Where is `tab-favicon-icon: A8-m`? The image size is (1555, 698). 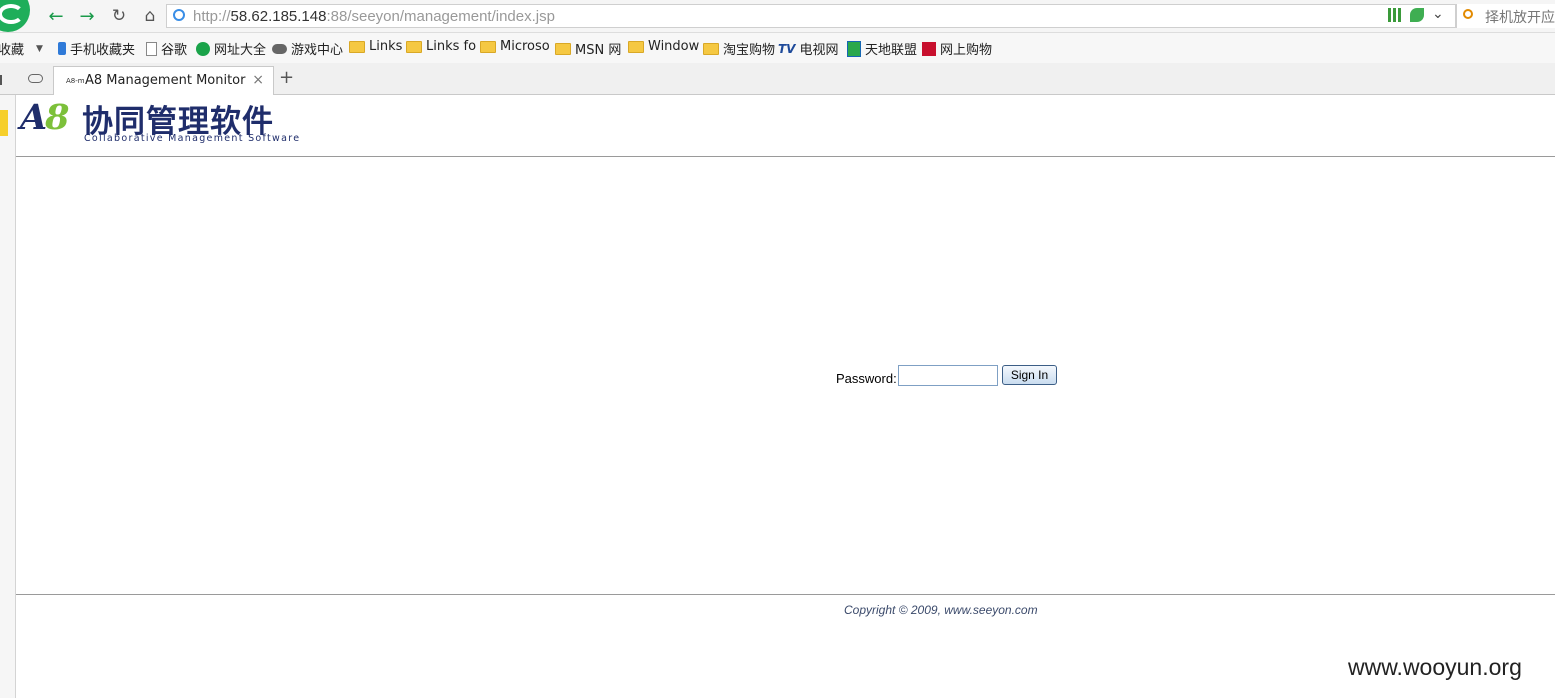 tab-favicon-icon: A8-m is located at coordinates (75, 81).